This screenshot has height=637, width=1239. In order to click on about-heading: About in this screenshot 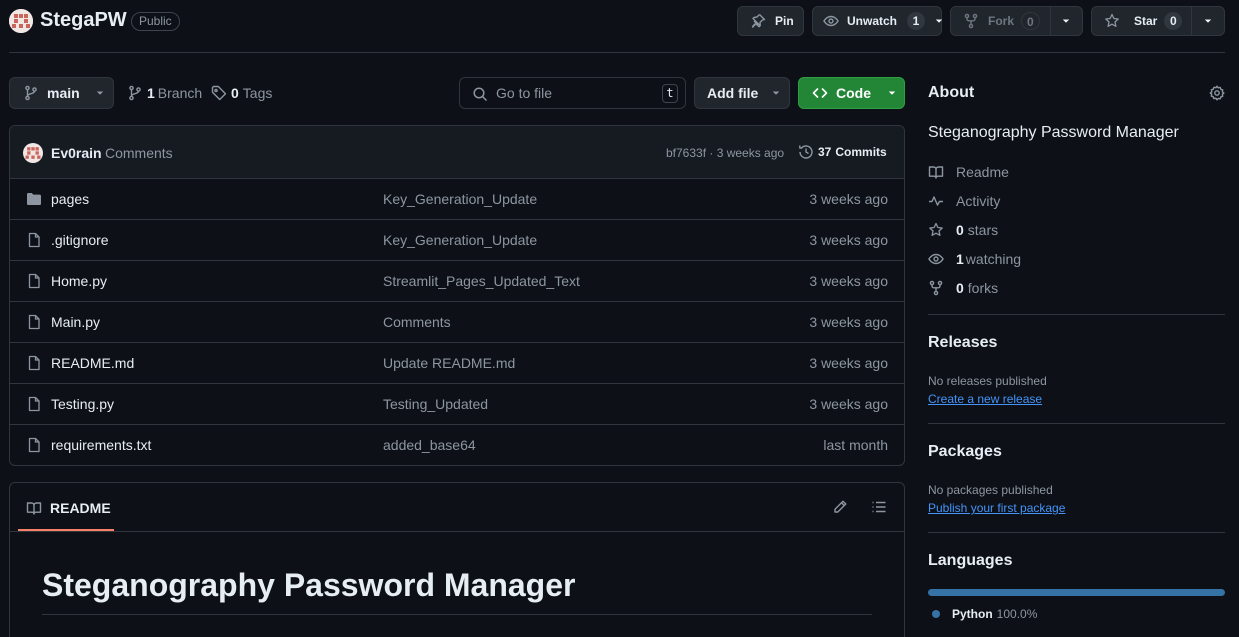, I will do `click(951, 92)`.